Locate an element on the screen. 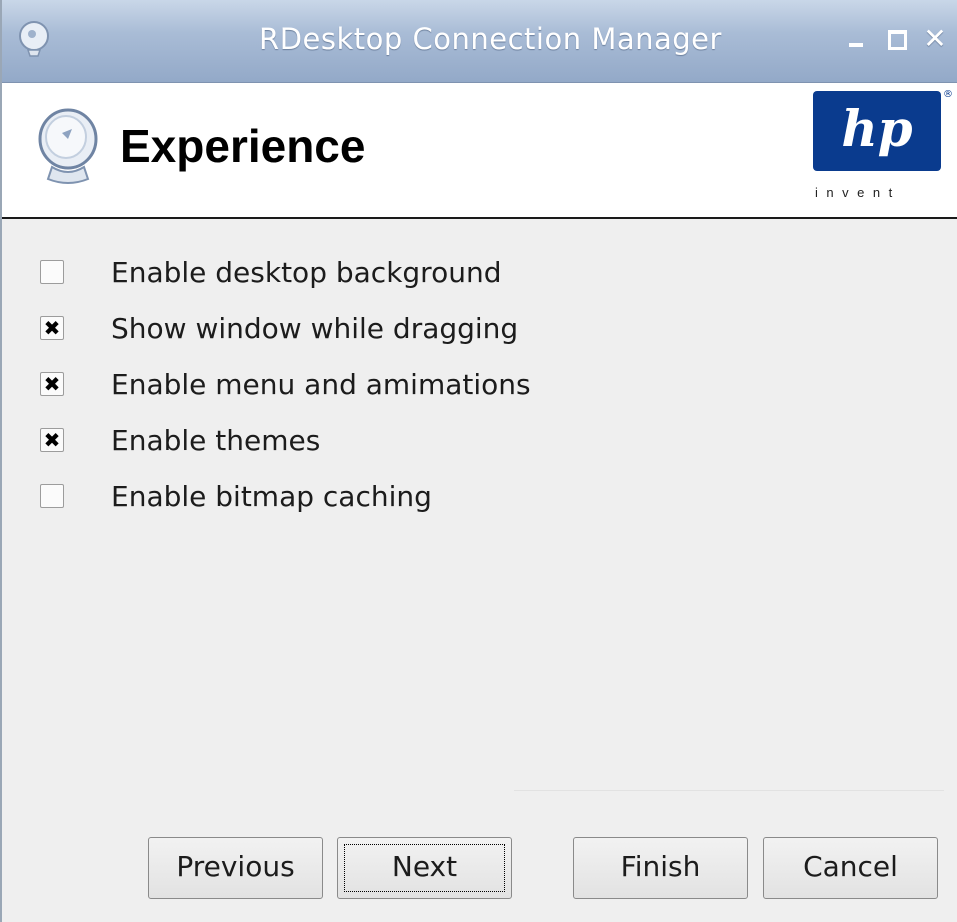 This screenshot has width=957, height=922. close-icon: ✕ is located at coordinates (935, 39).